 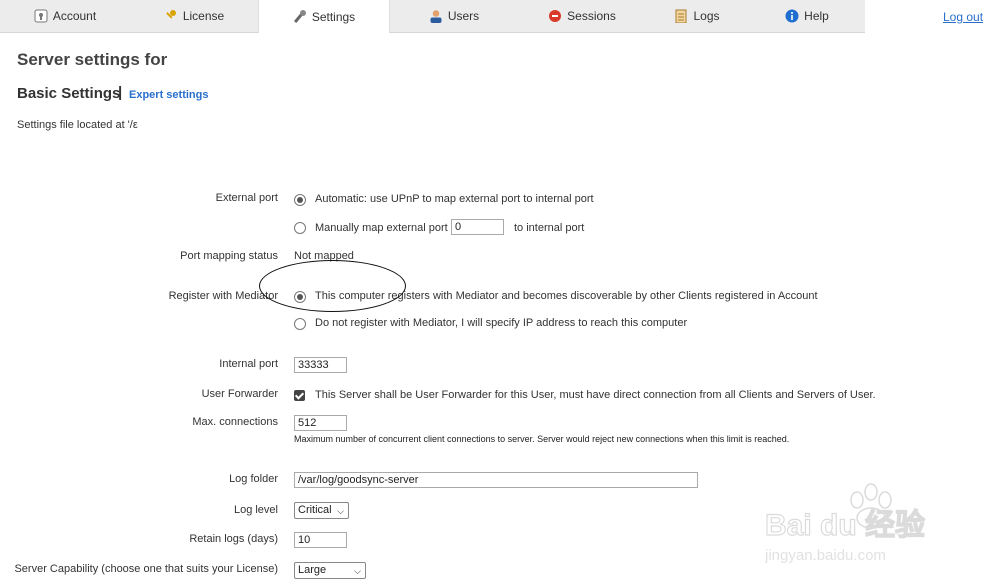 What do you see at coordinates (235, 422) in the screenshot?
I see `max-connections-label: Max. connections` at bounding box center [235, 422].